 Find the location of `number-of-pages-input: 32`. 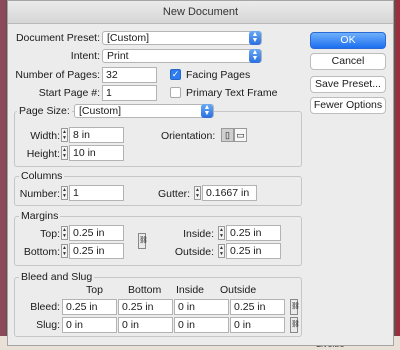

number-of-pages-input: 32 is located at coordinates (129, 75).